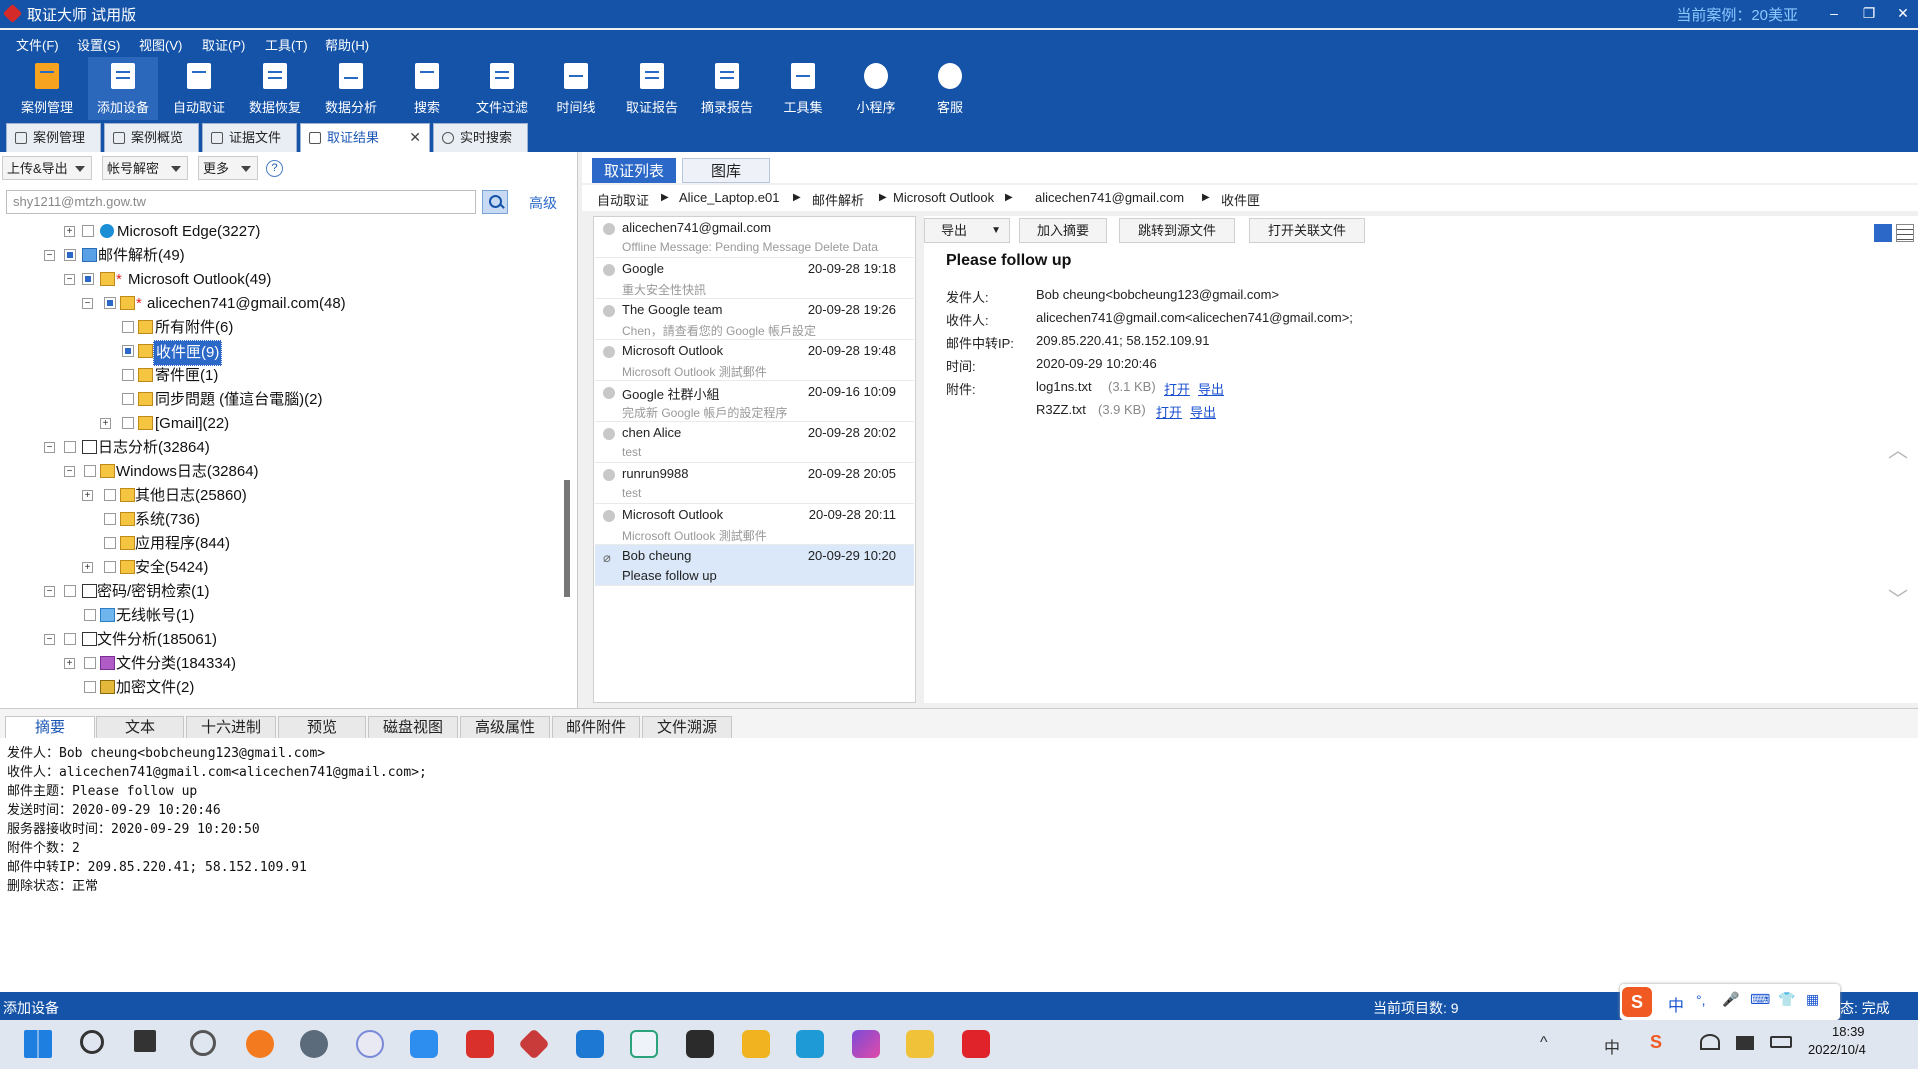 The height and width of the screenshot is (1069, 1918). What do you see at coordinates (754, 278) in the screenshot?
I see `mail-row: Google 20-09-28 19:18 重大安全性快訊` at bounding box center [754, 278].